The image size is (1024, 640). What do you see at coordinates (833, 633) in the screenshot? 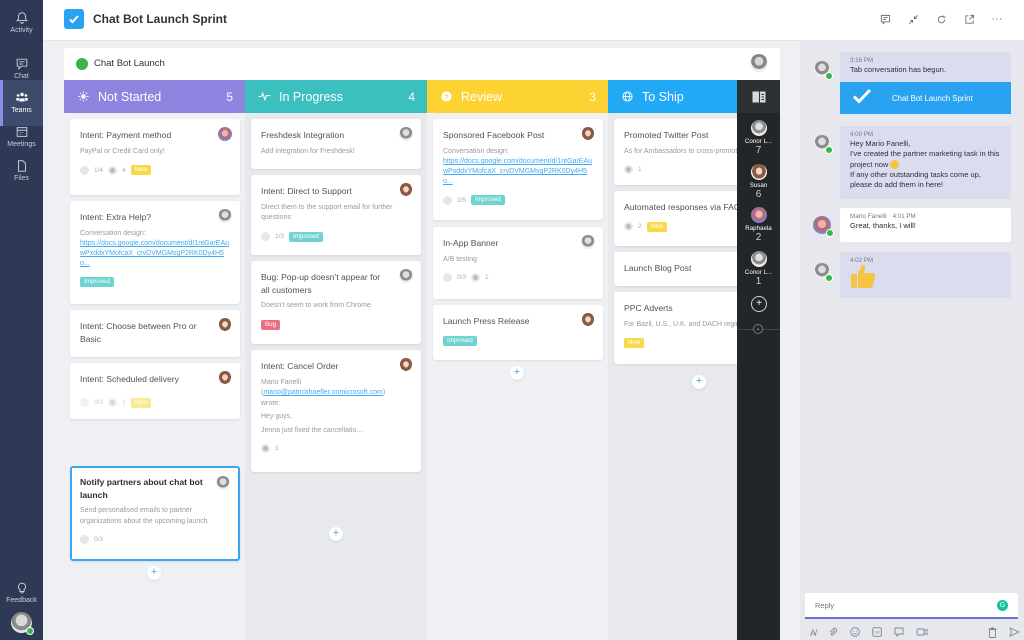
I see `attach-icon` at bounding box center [833, 633].